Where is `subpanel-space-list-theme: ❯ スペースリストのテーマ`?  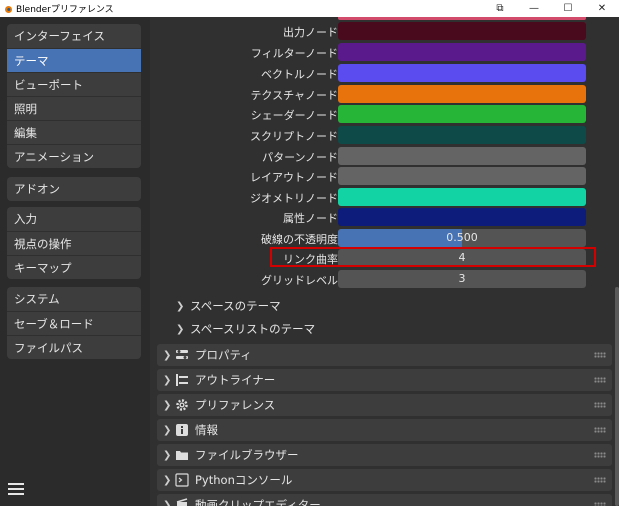 subpanel-space-list-theme: ❯ スペースリストのテーマ is located at coordinates (245, 329).